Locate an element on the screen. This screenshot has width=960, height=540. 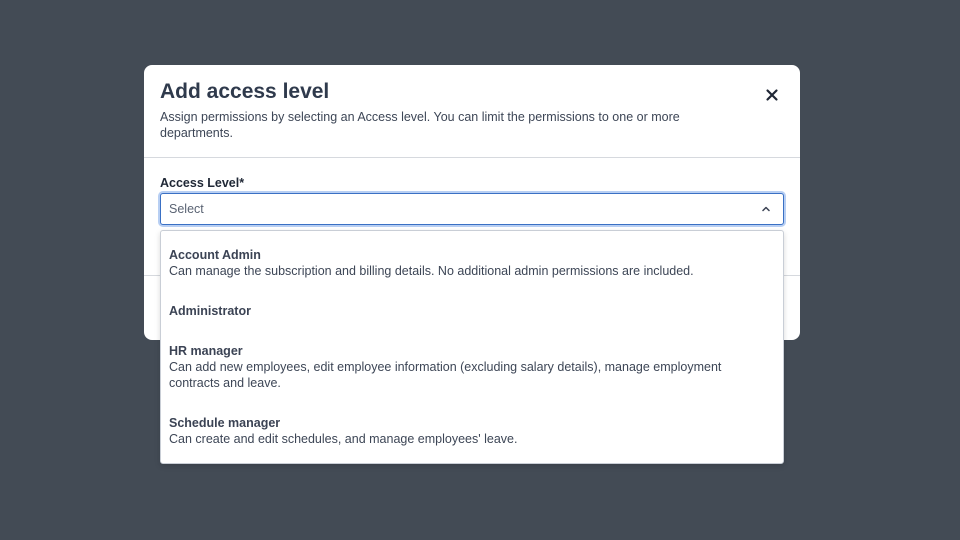
option-administrator: Administrator is located at coordinates (472, 311).